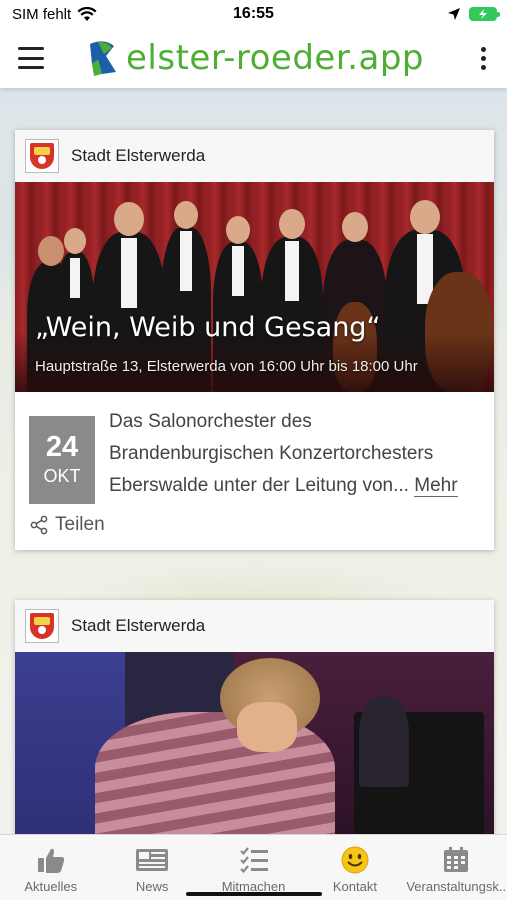 The width and height of the screenshot is (507, 900). I want to click on tab-aktuelles: Aktuelles, so click(50, 867).